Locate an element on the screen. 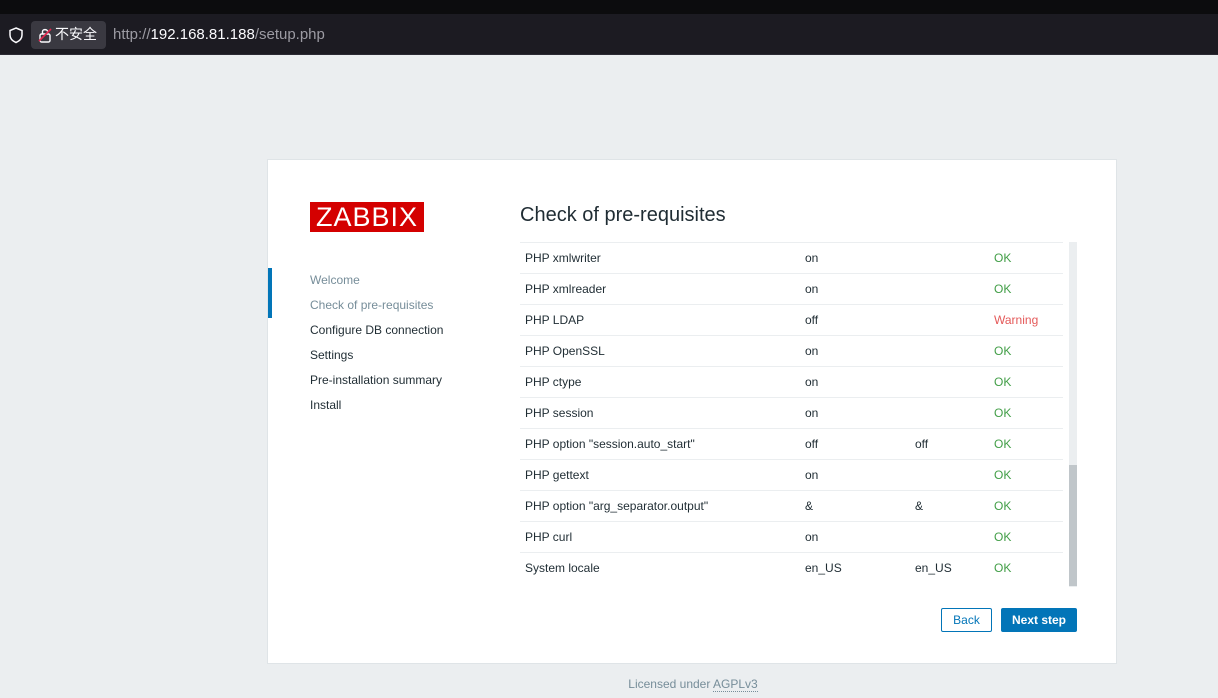 The height and width of the screenshot is (698, 1218). scrollbar-thumb is located at coordinates (1073, 525).